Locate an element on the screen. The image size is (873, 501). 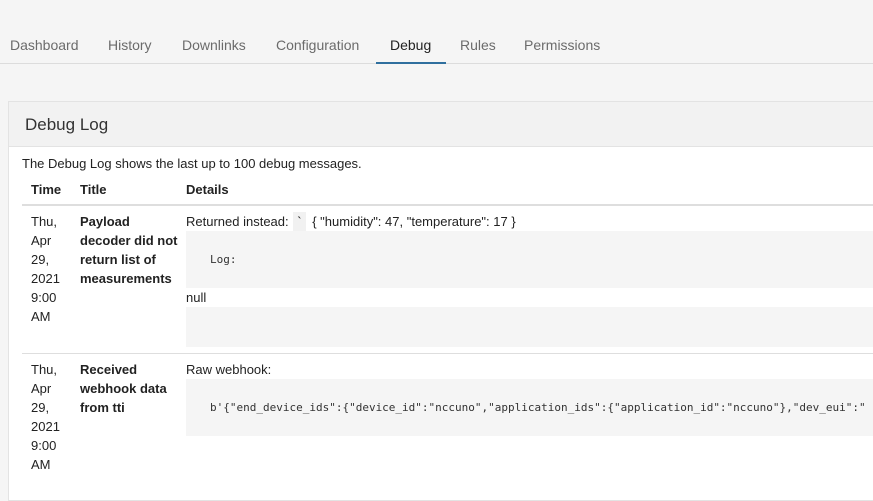
tab-dashboard: Dashboard is located at coordinates (44, 45).